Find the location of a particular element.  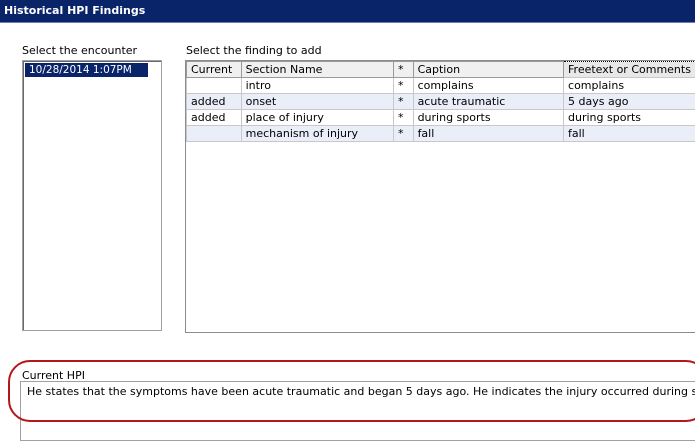

table-row: added onset * acute traumatic 5 days ago is located at coordinates (441, 102).